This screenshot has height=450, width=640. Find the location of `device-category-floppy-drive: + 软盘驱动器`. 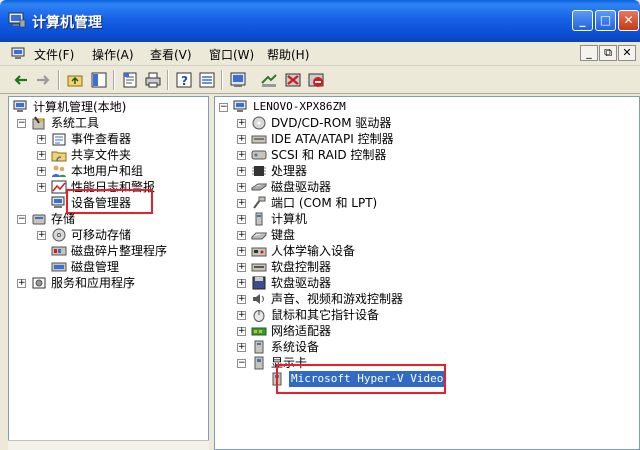

device-category-floppy-drive: + 软盘驱动器 is located at coordinates (387, 283).